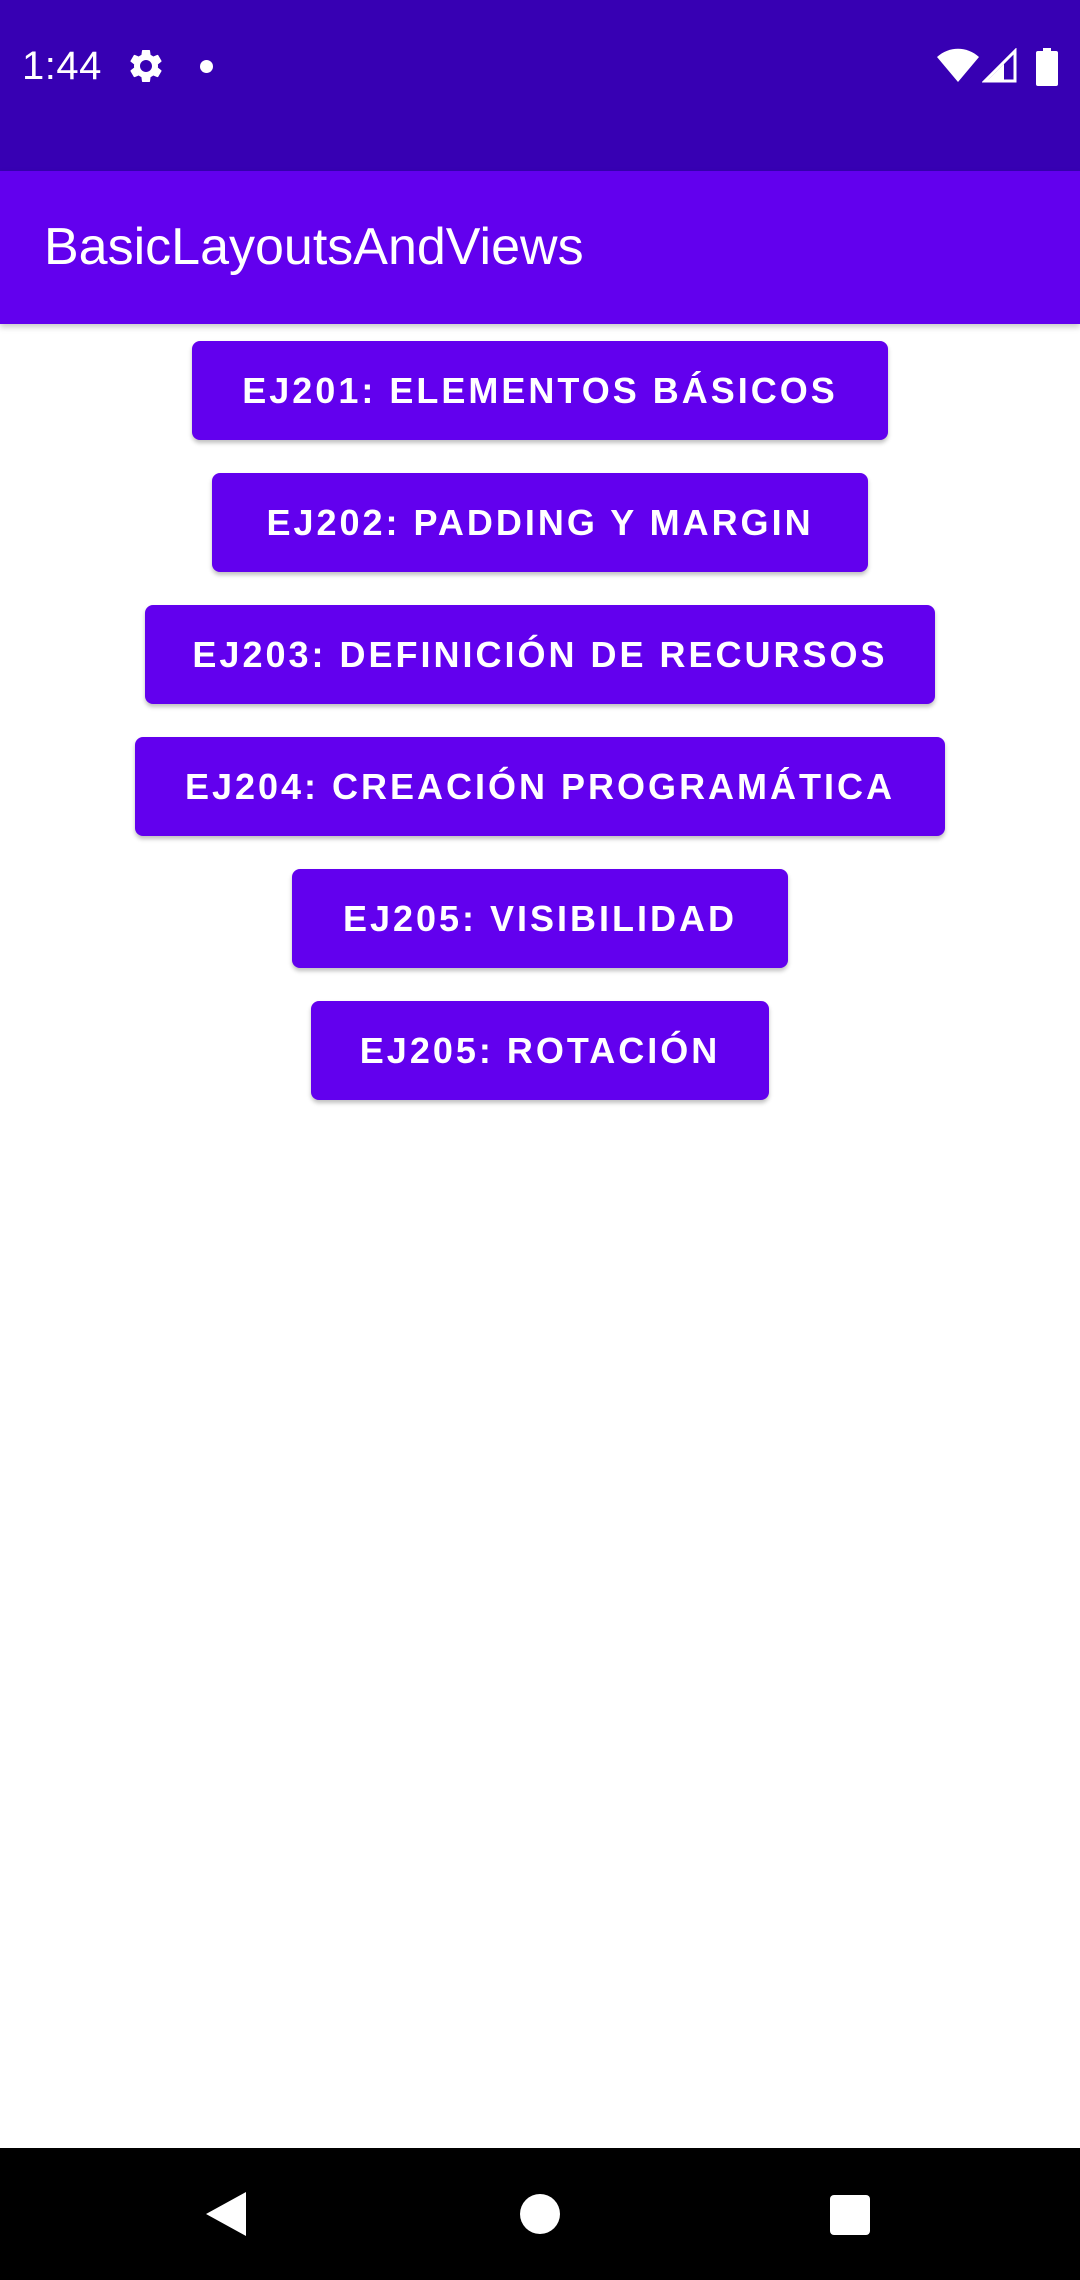 This screenshot has width=1080, height=2280. What do you see at coordinates (314, 247) in the screenshot?
I see `app-title: BasicLayoutsAndViews` at bounding box center [314, 247].